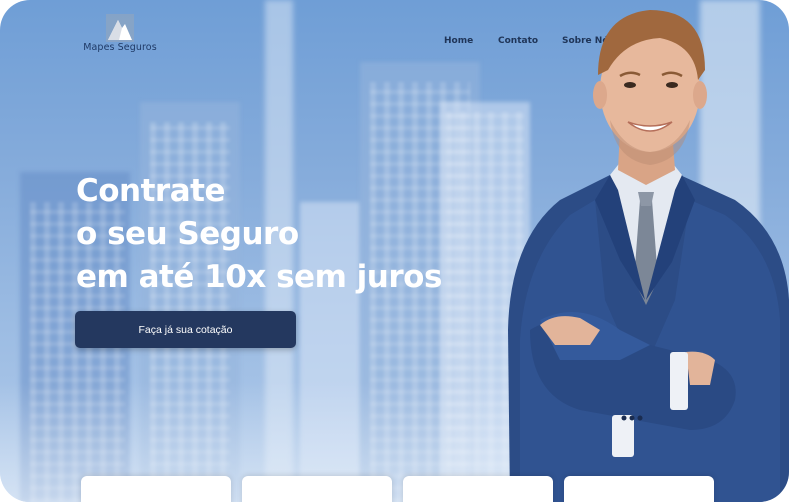 Image resolution: width=789 pixels, height=502 pixels. What do you see at coordinates (120, 28) in the screenshot?
I see `mountain-logo-icon` at bounding box center [120, 28].